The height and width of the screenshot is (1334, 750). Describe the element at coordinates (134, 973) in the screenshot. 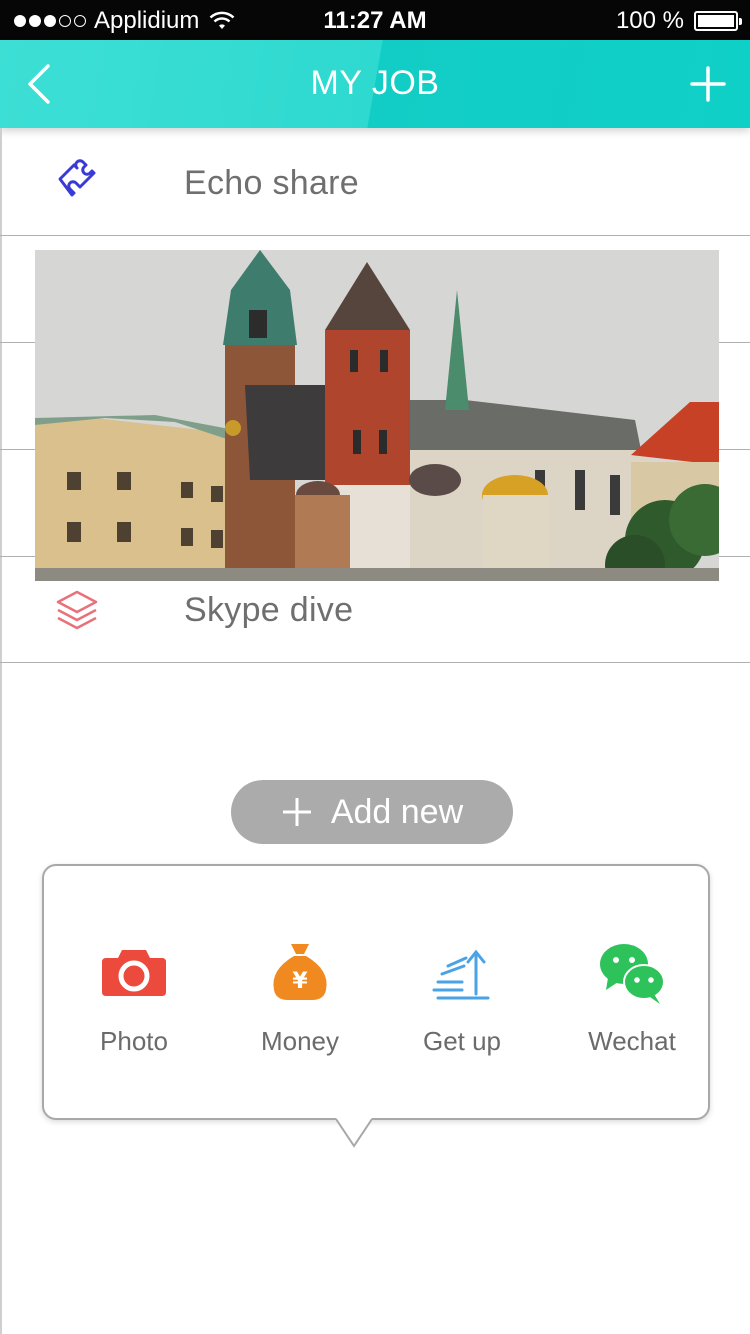

I see `camera-icon` at that location.